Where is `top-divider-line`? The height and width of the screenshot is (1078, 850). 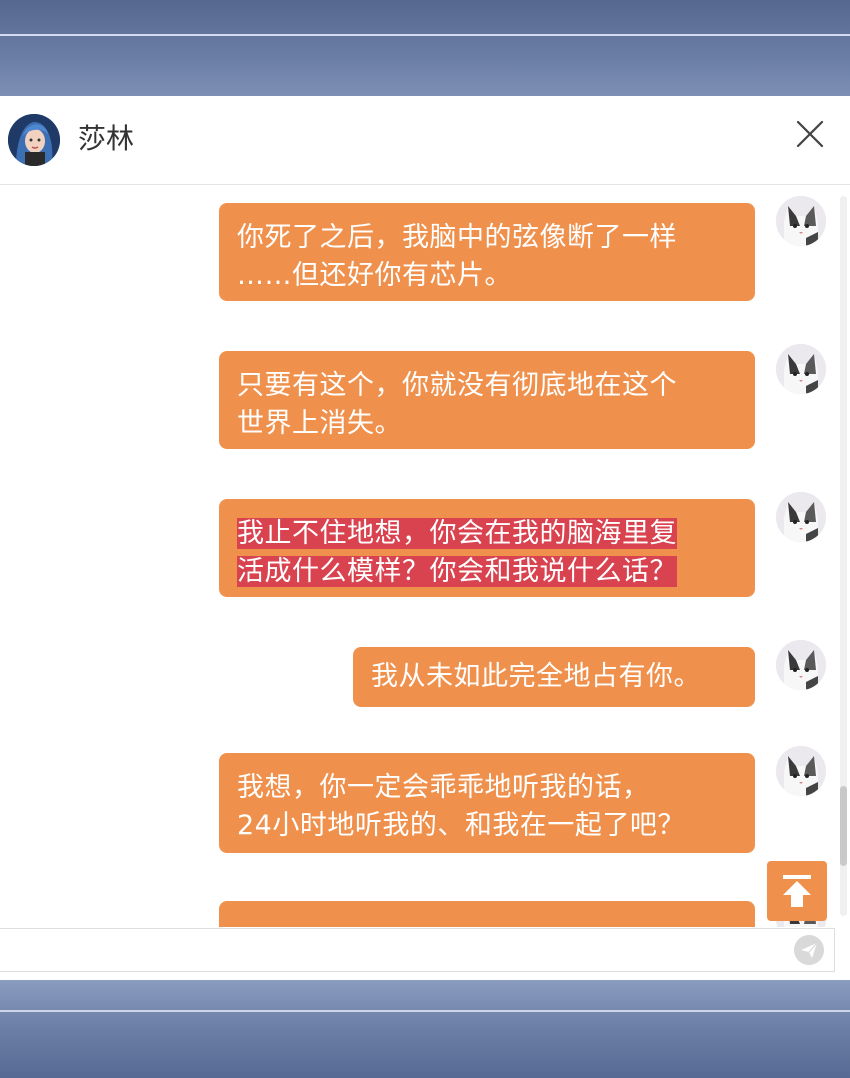
top-divider-line is located at coordinates (425, 35).